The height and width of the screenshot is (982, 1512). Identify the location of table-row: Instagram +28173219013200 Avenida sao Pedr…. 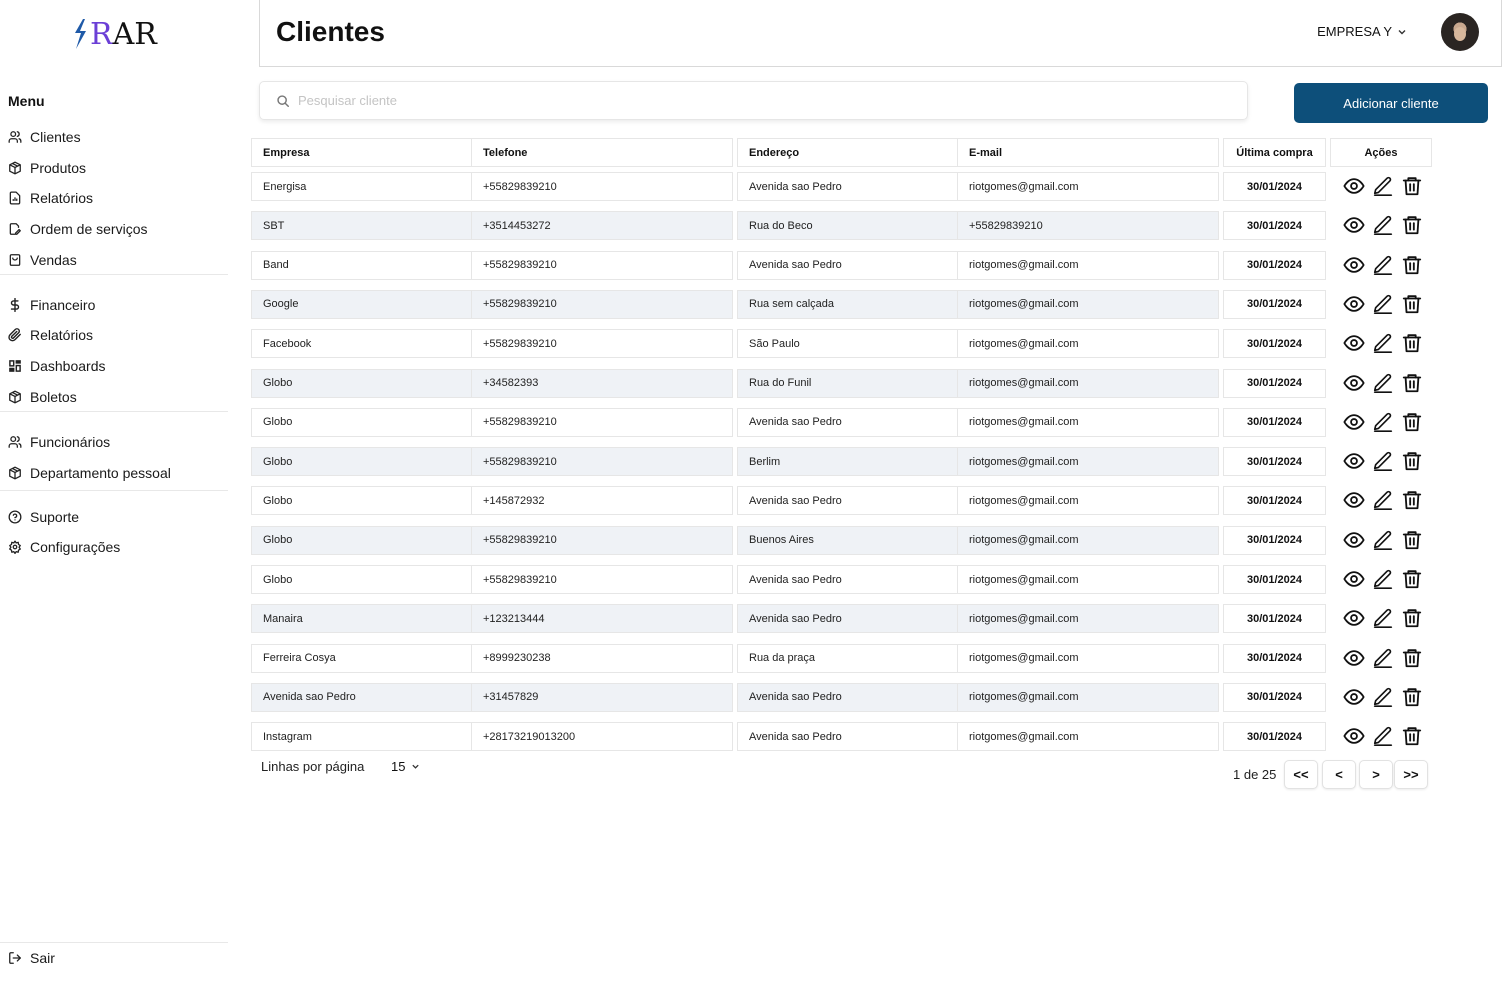
(720, 737).